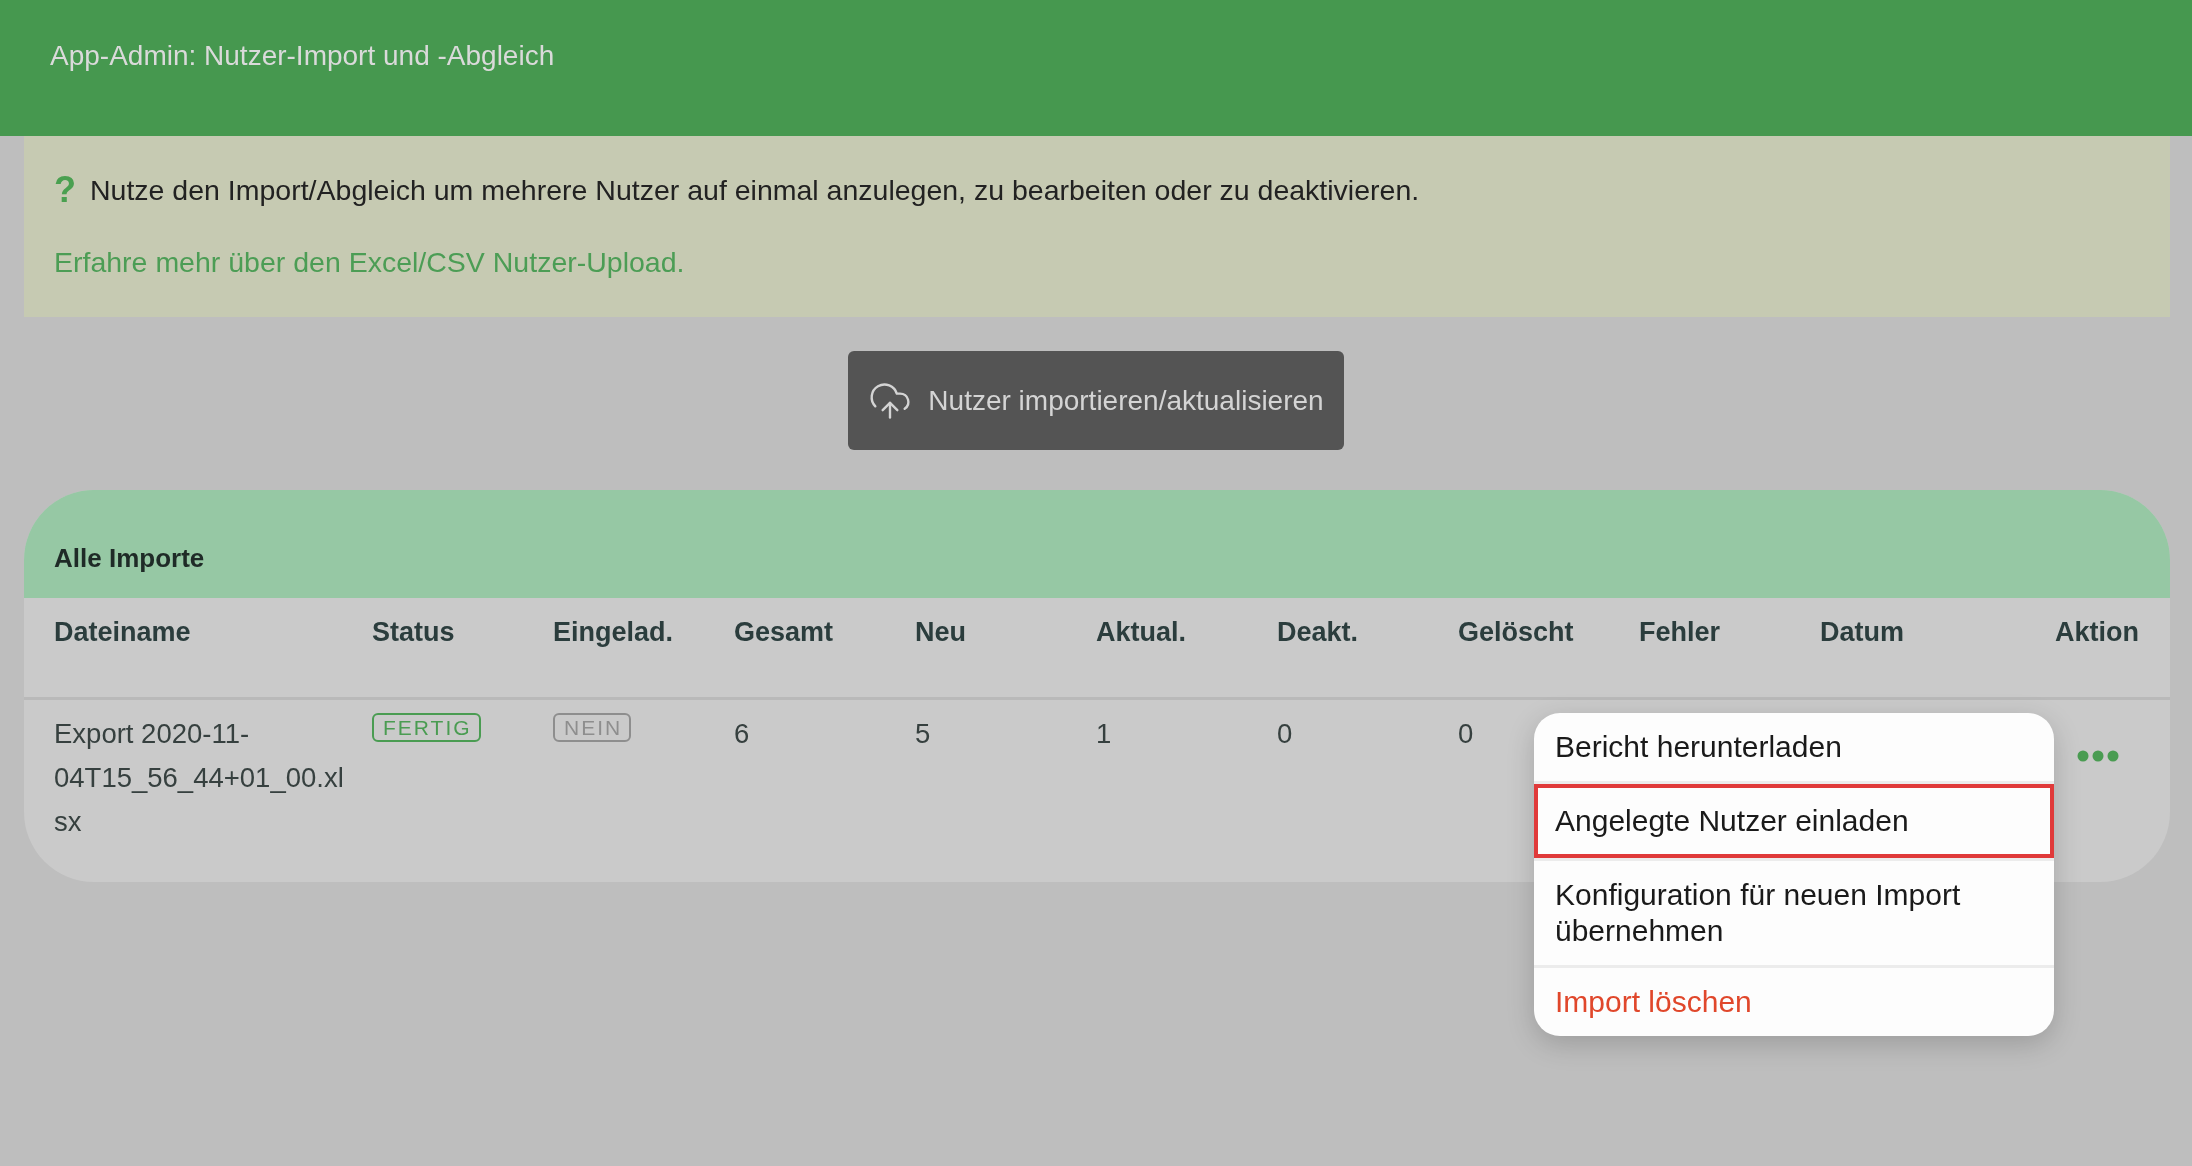  What do you see at coordinates (1794, 1002) in the screenshot?
I see `menu-item: Import löschen` at bounding box center [1794, 1002].